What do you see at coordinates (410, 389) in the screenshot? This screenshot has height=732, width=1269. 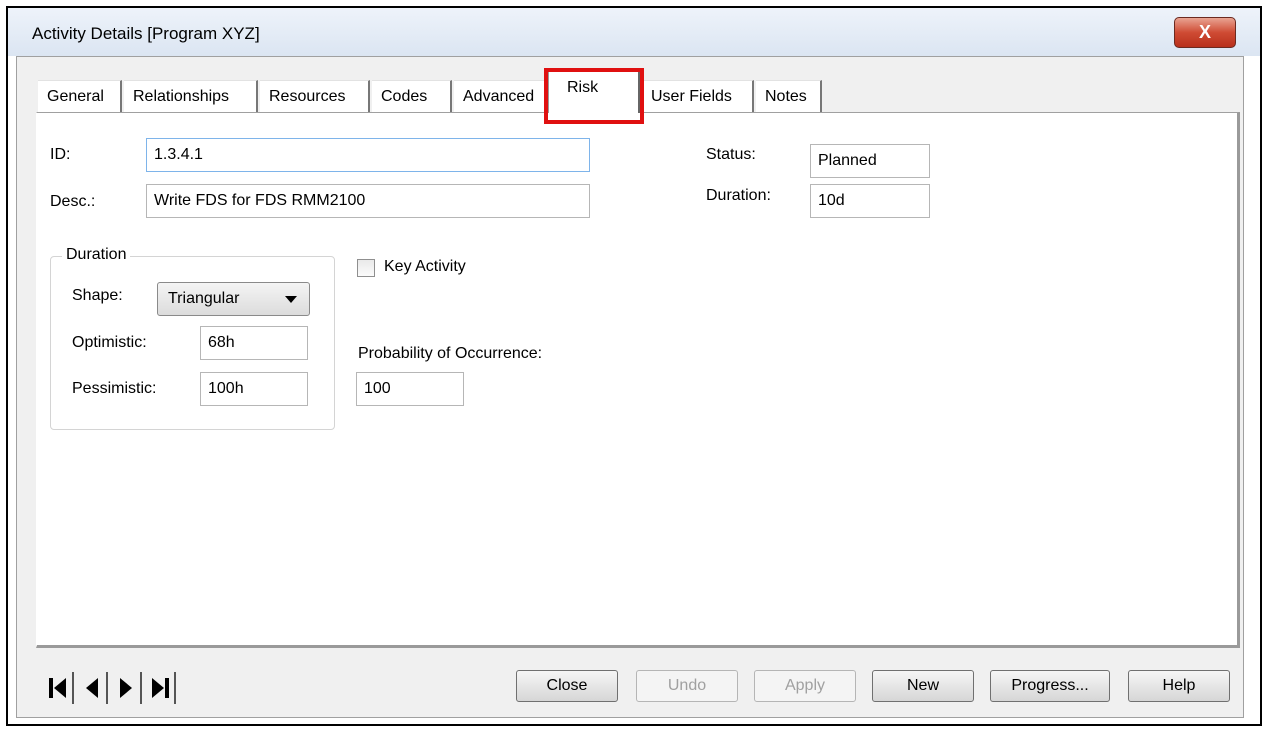 I see `probability-field: 100` at bounding box center [410, 389].